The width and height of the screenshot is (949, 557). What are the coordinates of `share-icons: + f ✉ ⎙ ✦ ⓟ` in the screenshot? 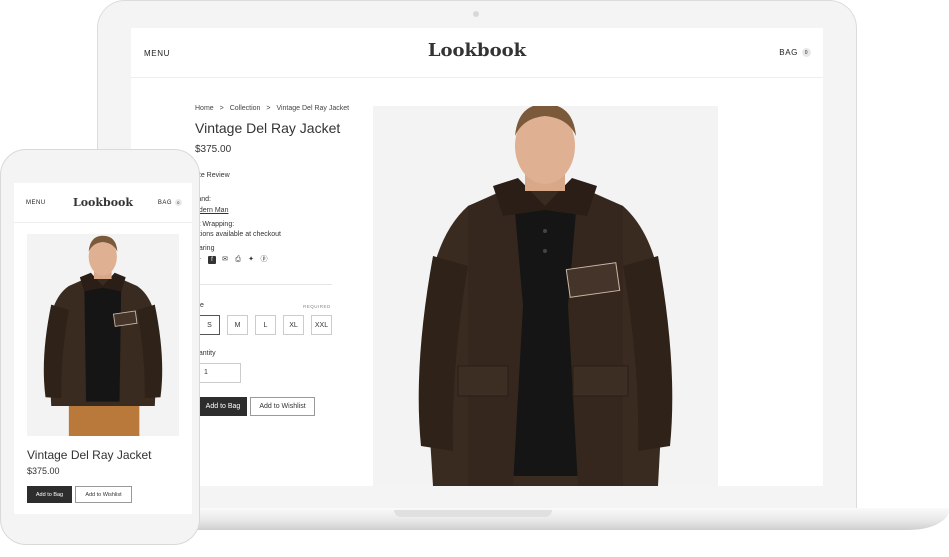 It's located at (231, 260).